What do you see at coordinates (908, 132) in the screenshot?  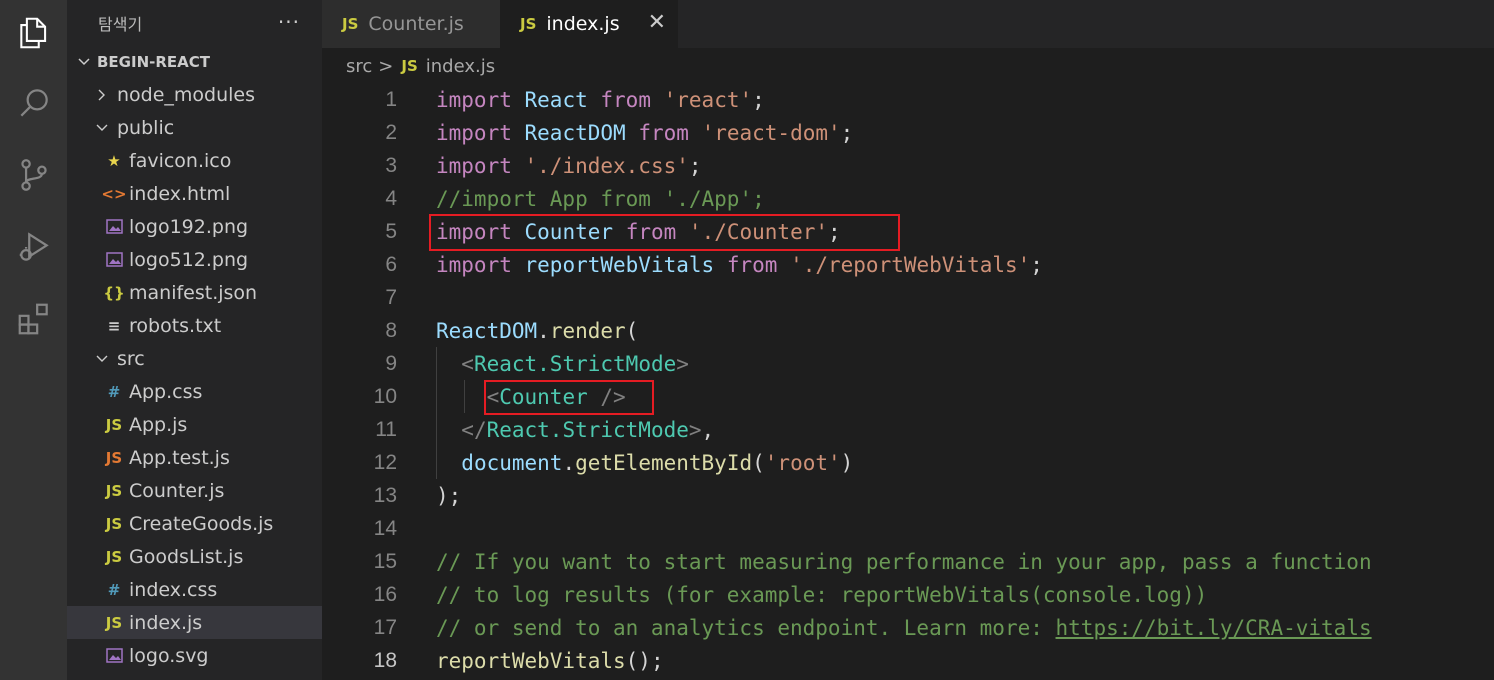 I see `code-line: 2 import ReactDOM from 'react-dom';` at bounding box center [908, 132].